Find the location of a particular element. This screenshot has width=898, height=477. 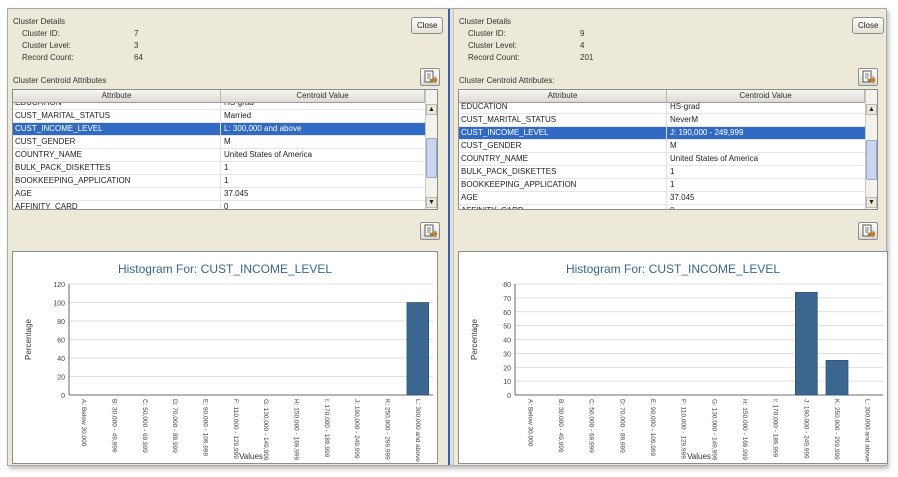

table-row: CUST_INCOME_LEVEL J: 190,000 - 249,999 is located at coordinates (662, 133).